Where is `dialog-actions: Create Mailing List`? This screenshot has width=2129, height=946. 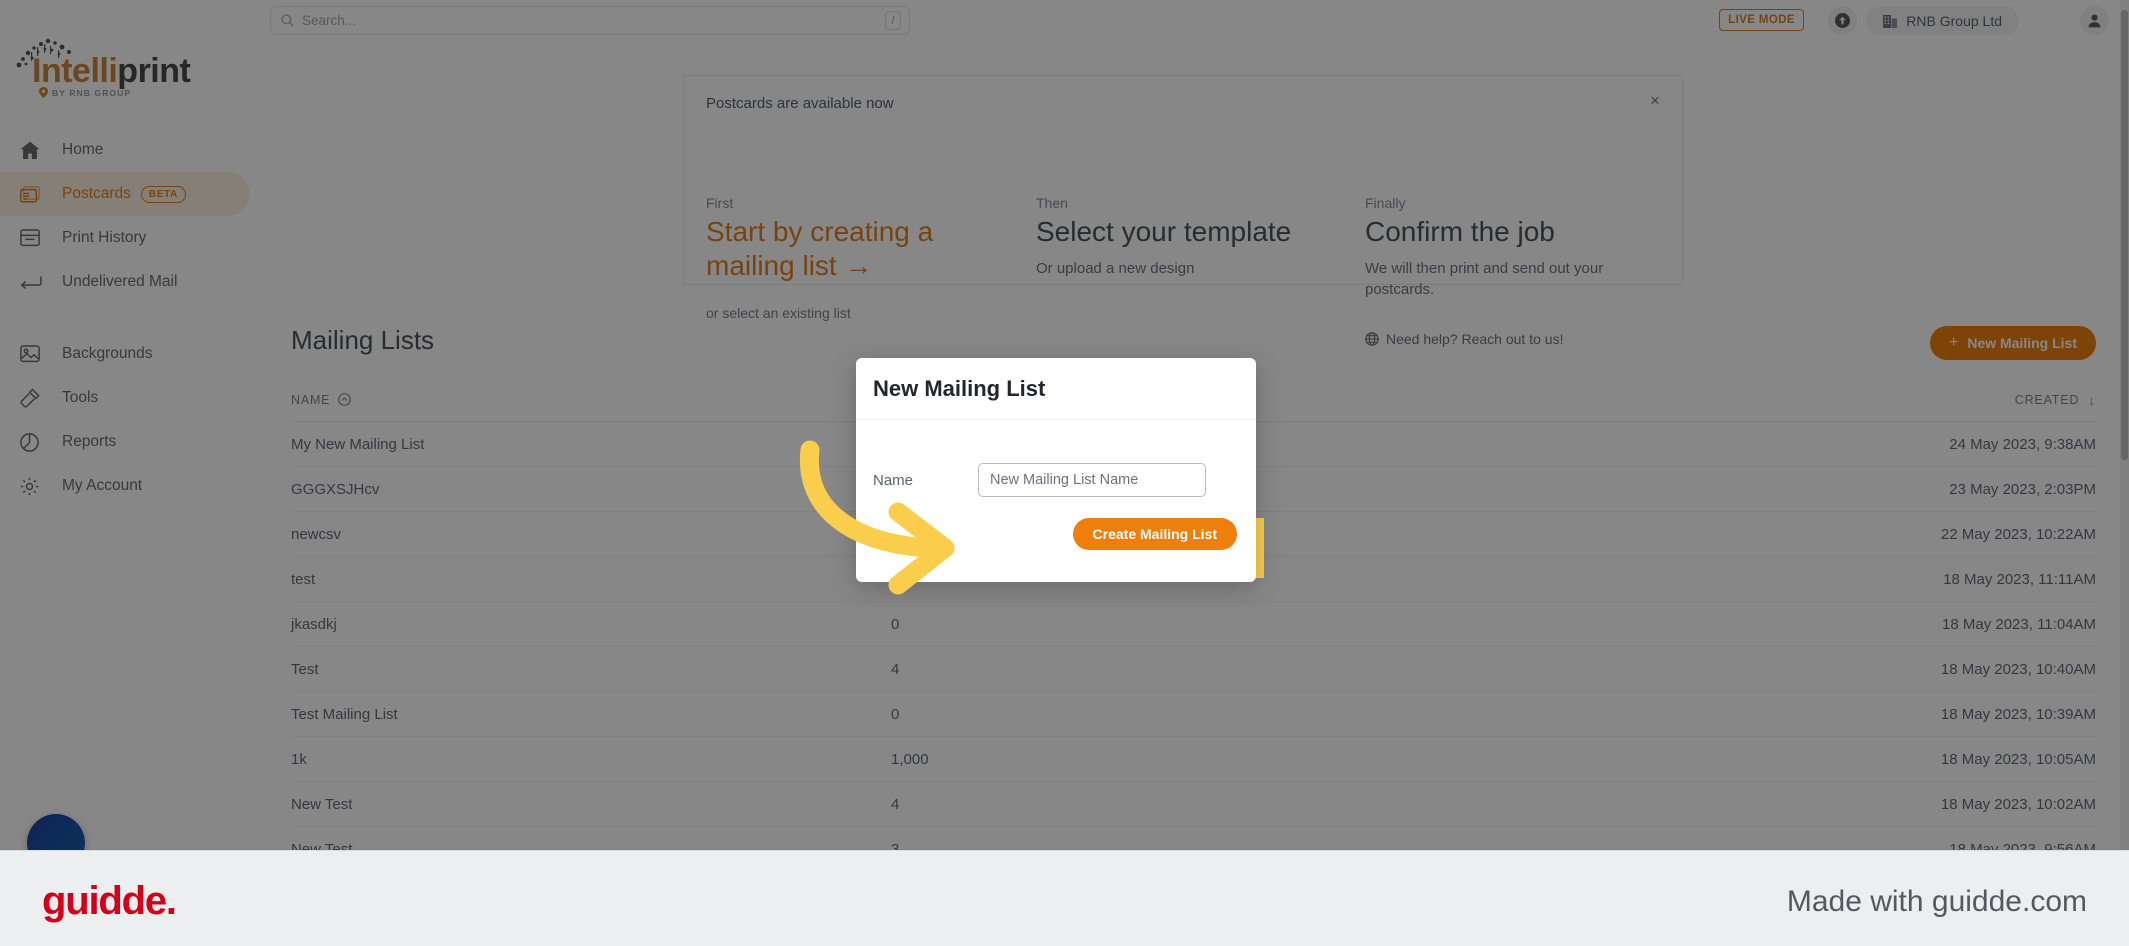
dialog-actions: Create Mailing List is located at coordinates (1154, 534).